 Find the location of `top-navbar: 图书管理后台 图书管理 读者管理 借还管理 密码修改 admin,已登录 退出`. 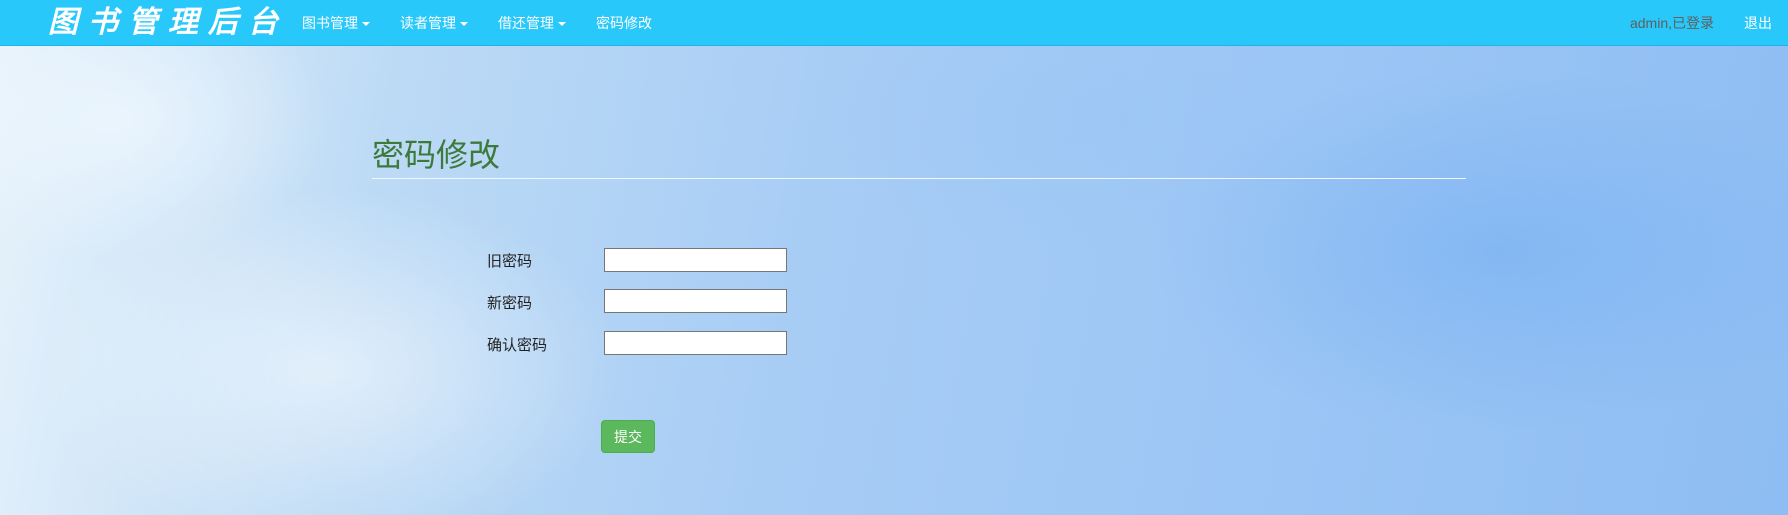

top-navbar: 图书管理后台 图书管理 读者管理 借还管理 密码修改 admin,已登录 退出 is located at coordinates (894, 23).